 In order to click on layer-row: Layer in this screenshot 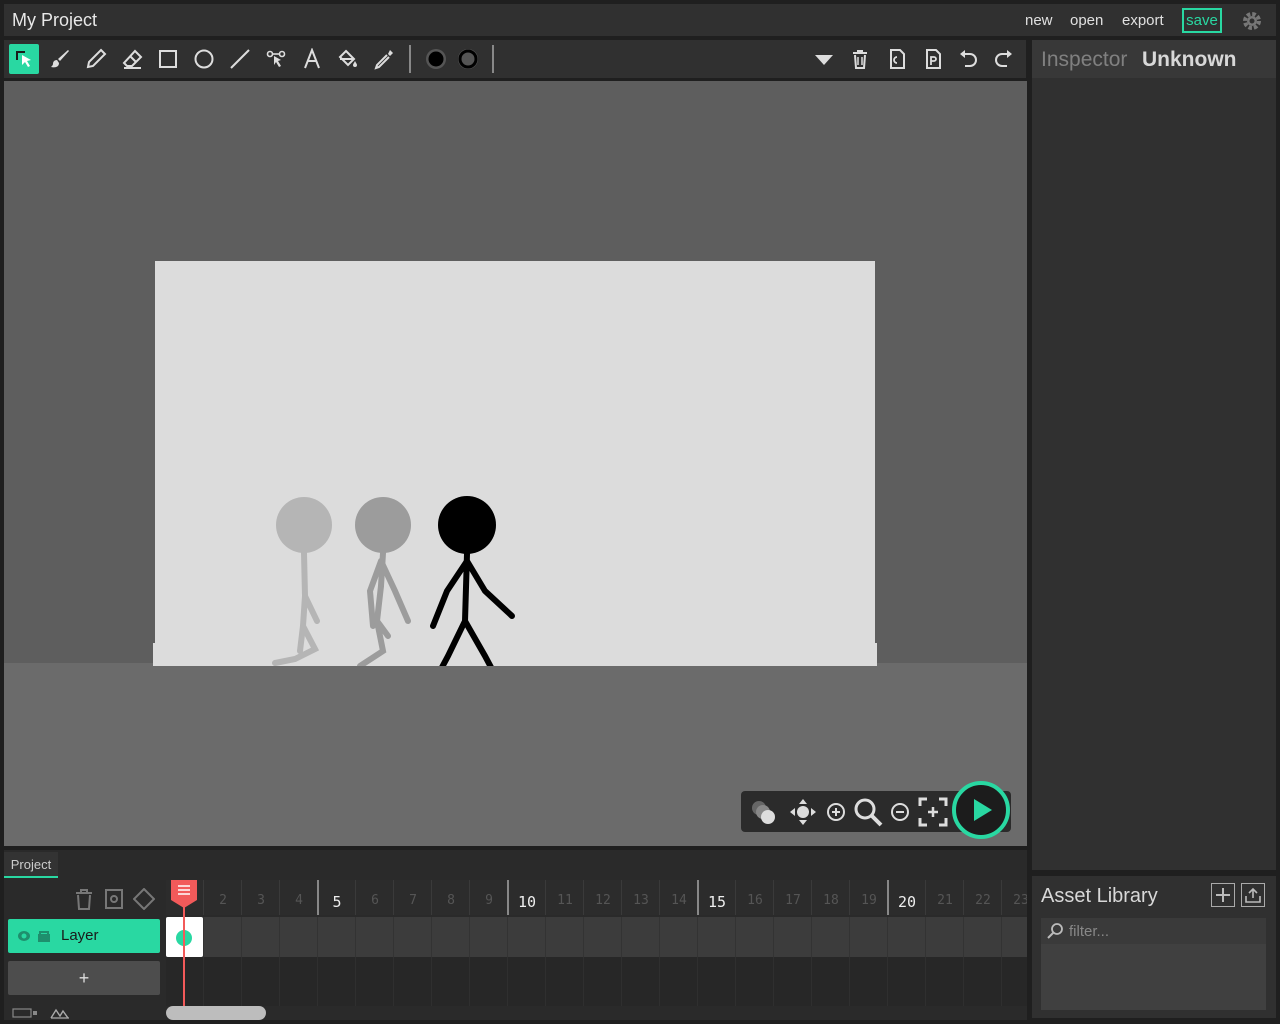, I will do `click(84, 936)`.